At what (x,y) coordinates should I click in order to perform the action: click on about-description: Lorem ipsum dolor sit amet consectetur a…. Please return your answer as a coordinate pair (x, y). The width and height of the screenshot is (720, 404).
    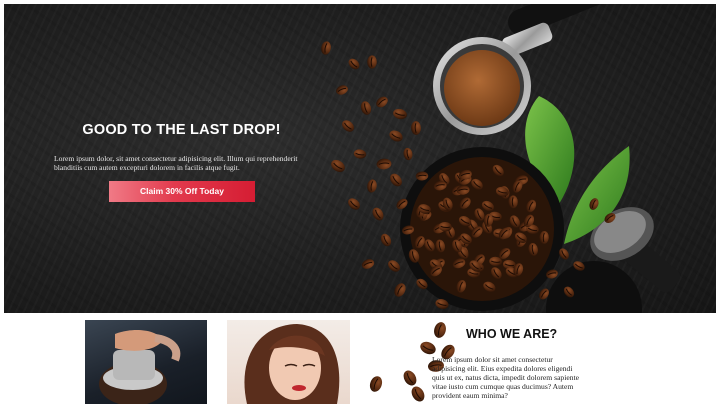
    Looking at the image, I should click on (505, 377).